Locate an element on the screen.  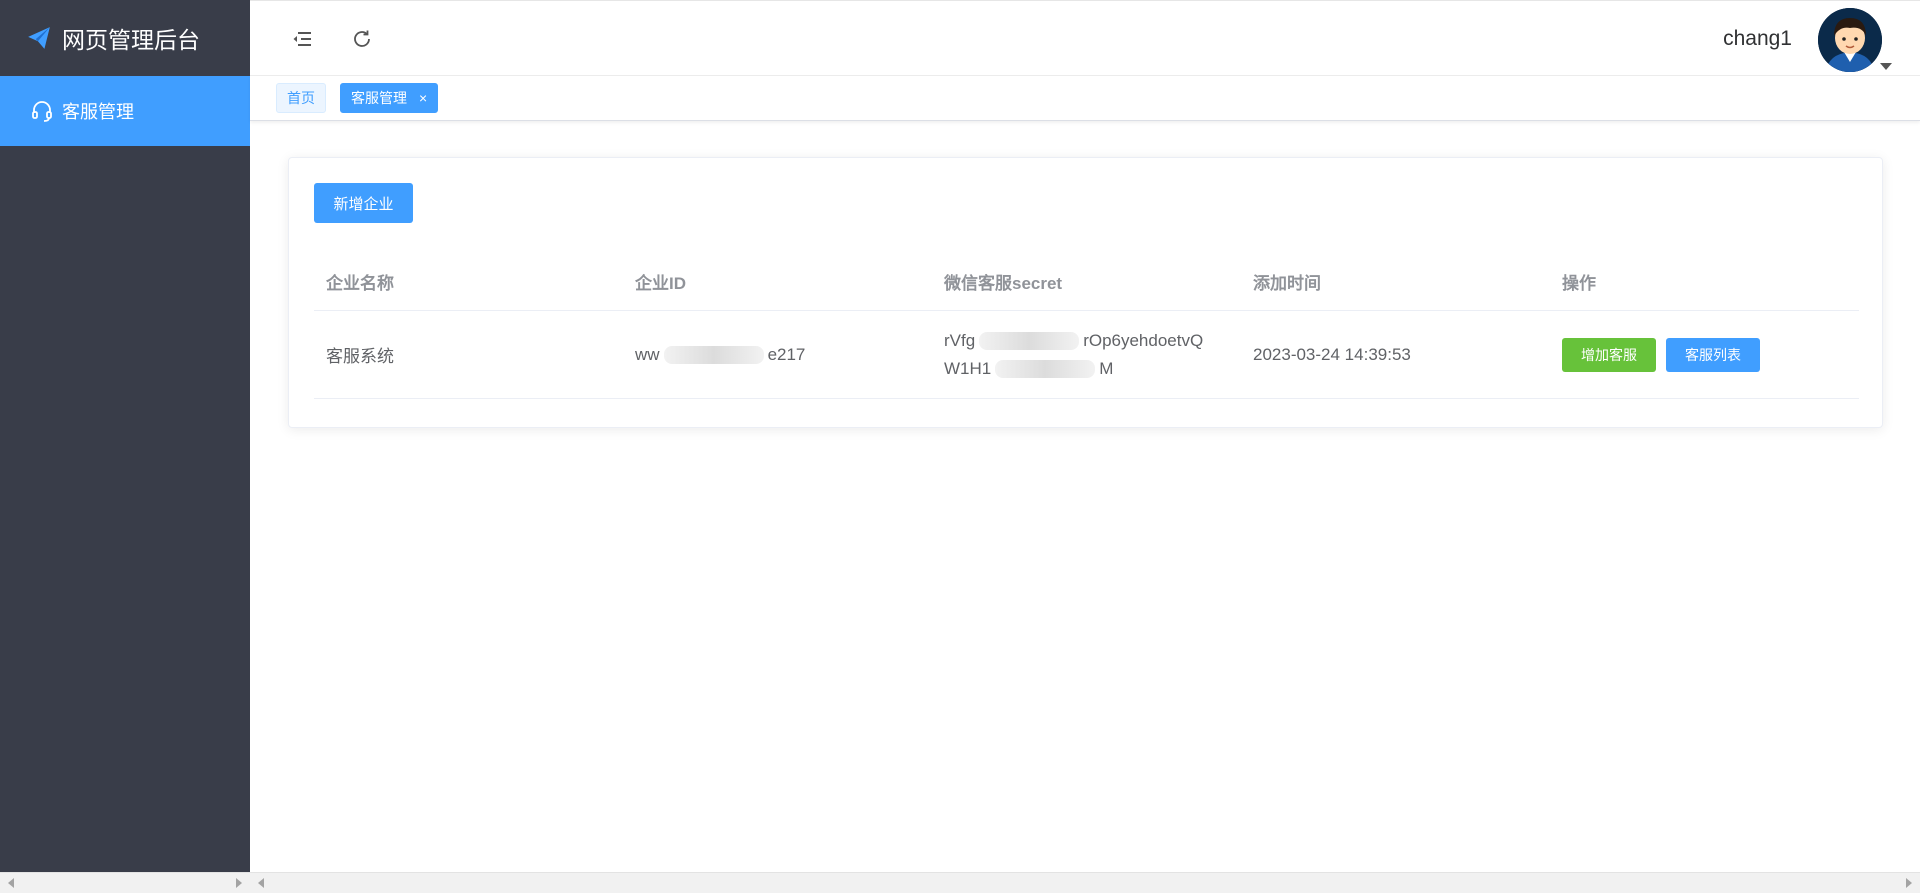
sidebar-item-label: 客服管理 is located at coordinates (98, 112).